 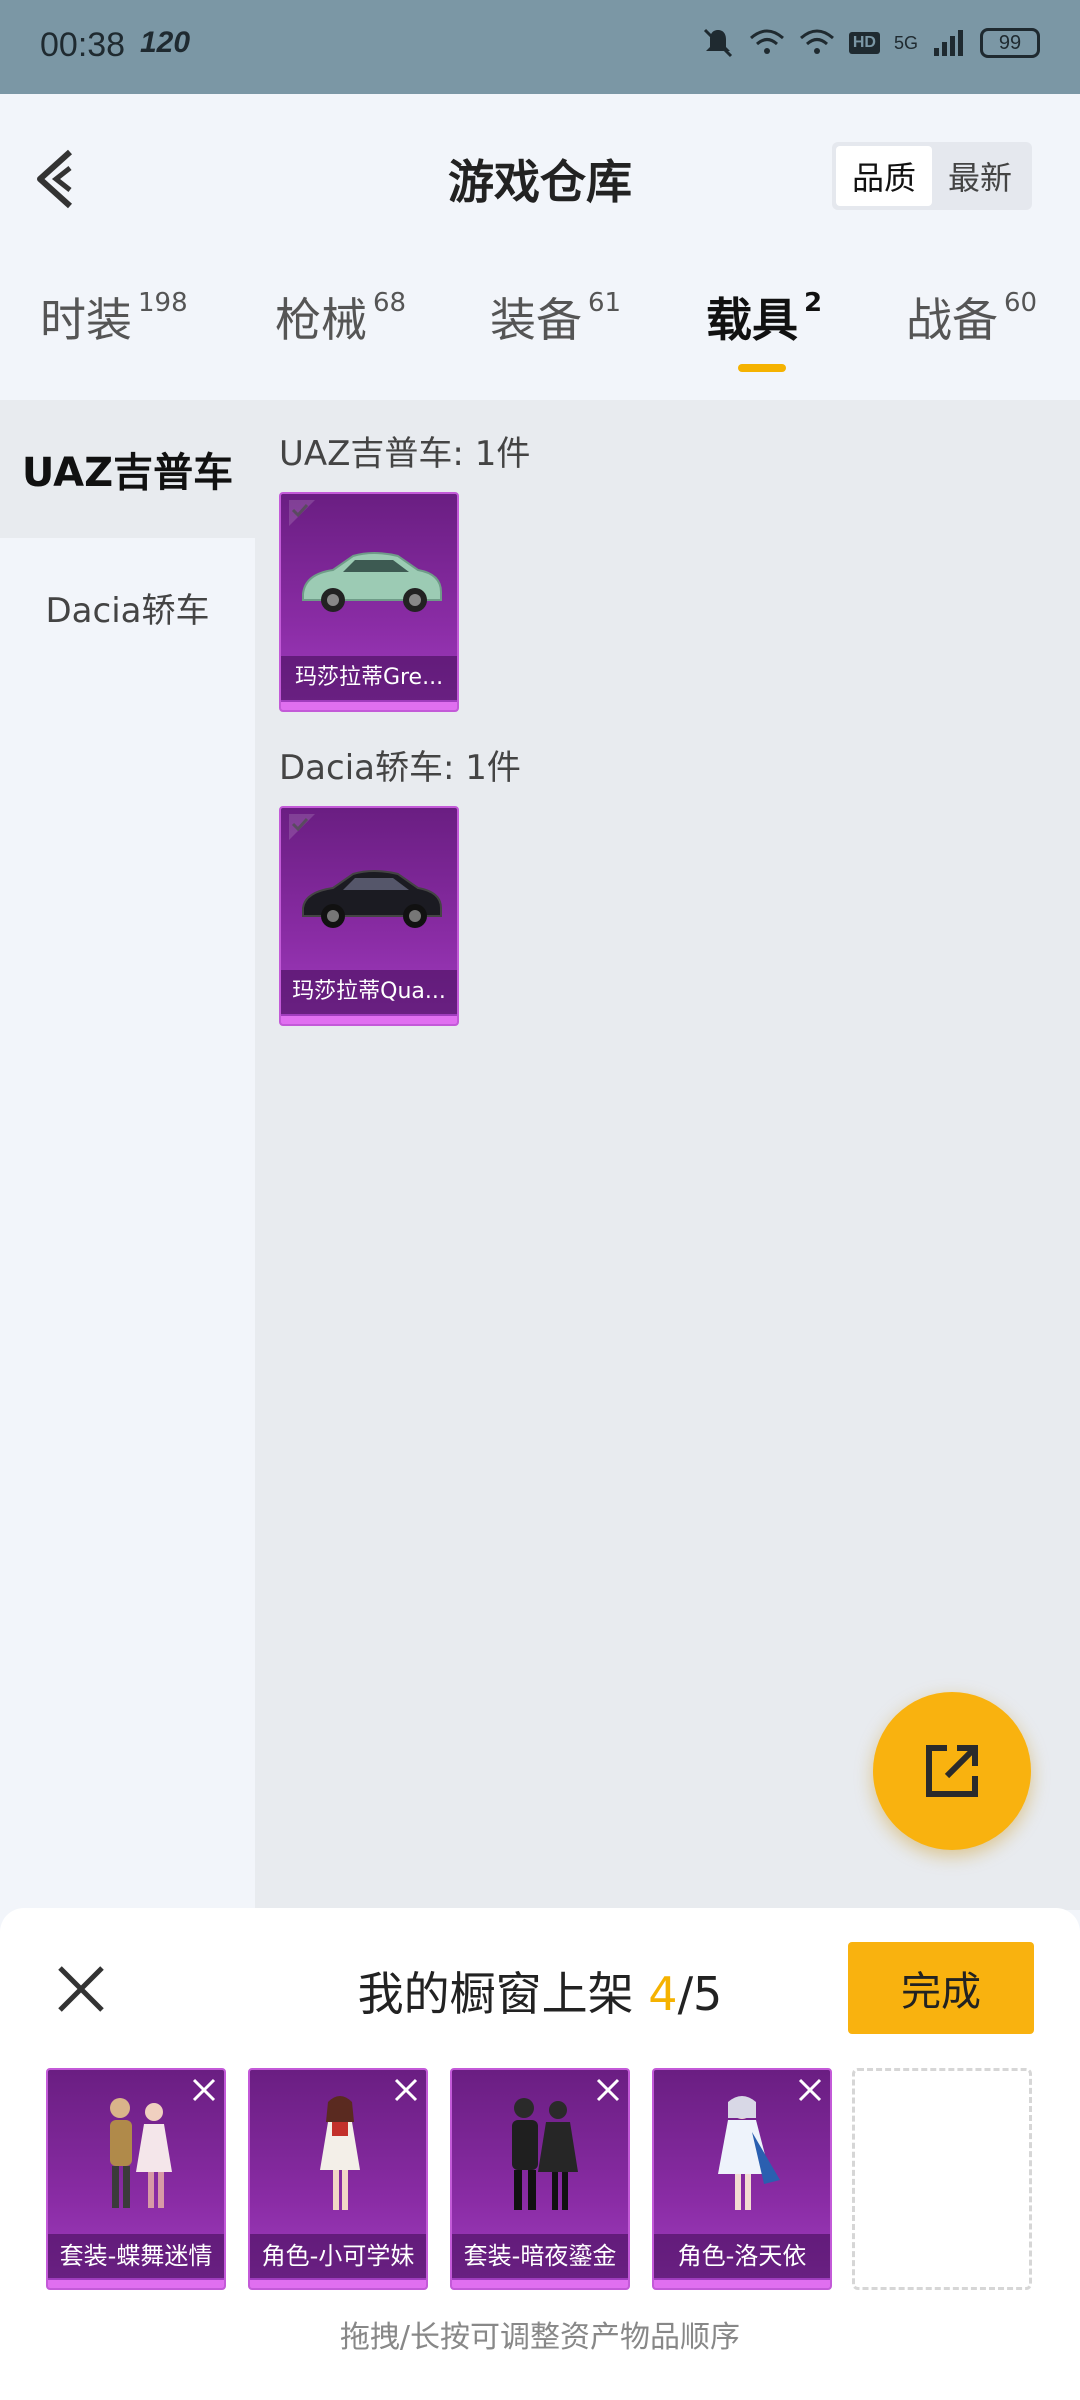 I want to click on status-bar: 00:38 120 HD 5G 99, so click(x=540, y=47).